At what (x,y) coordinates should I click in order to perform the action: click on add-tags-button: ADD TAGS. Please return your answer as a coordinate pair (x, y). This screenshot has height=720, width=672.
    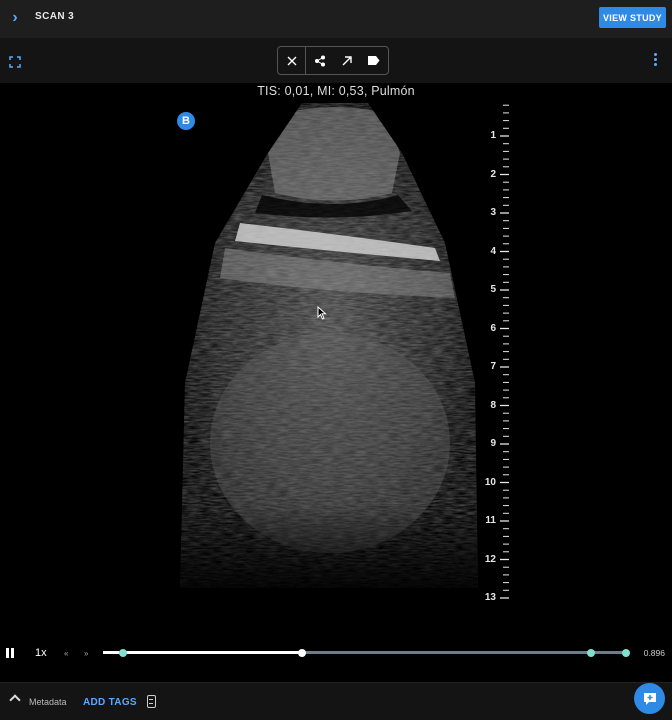
    Looking at the image, I should click on (110, 702).